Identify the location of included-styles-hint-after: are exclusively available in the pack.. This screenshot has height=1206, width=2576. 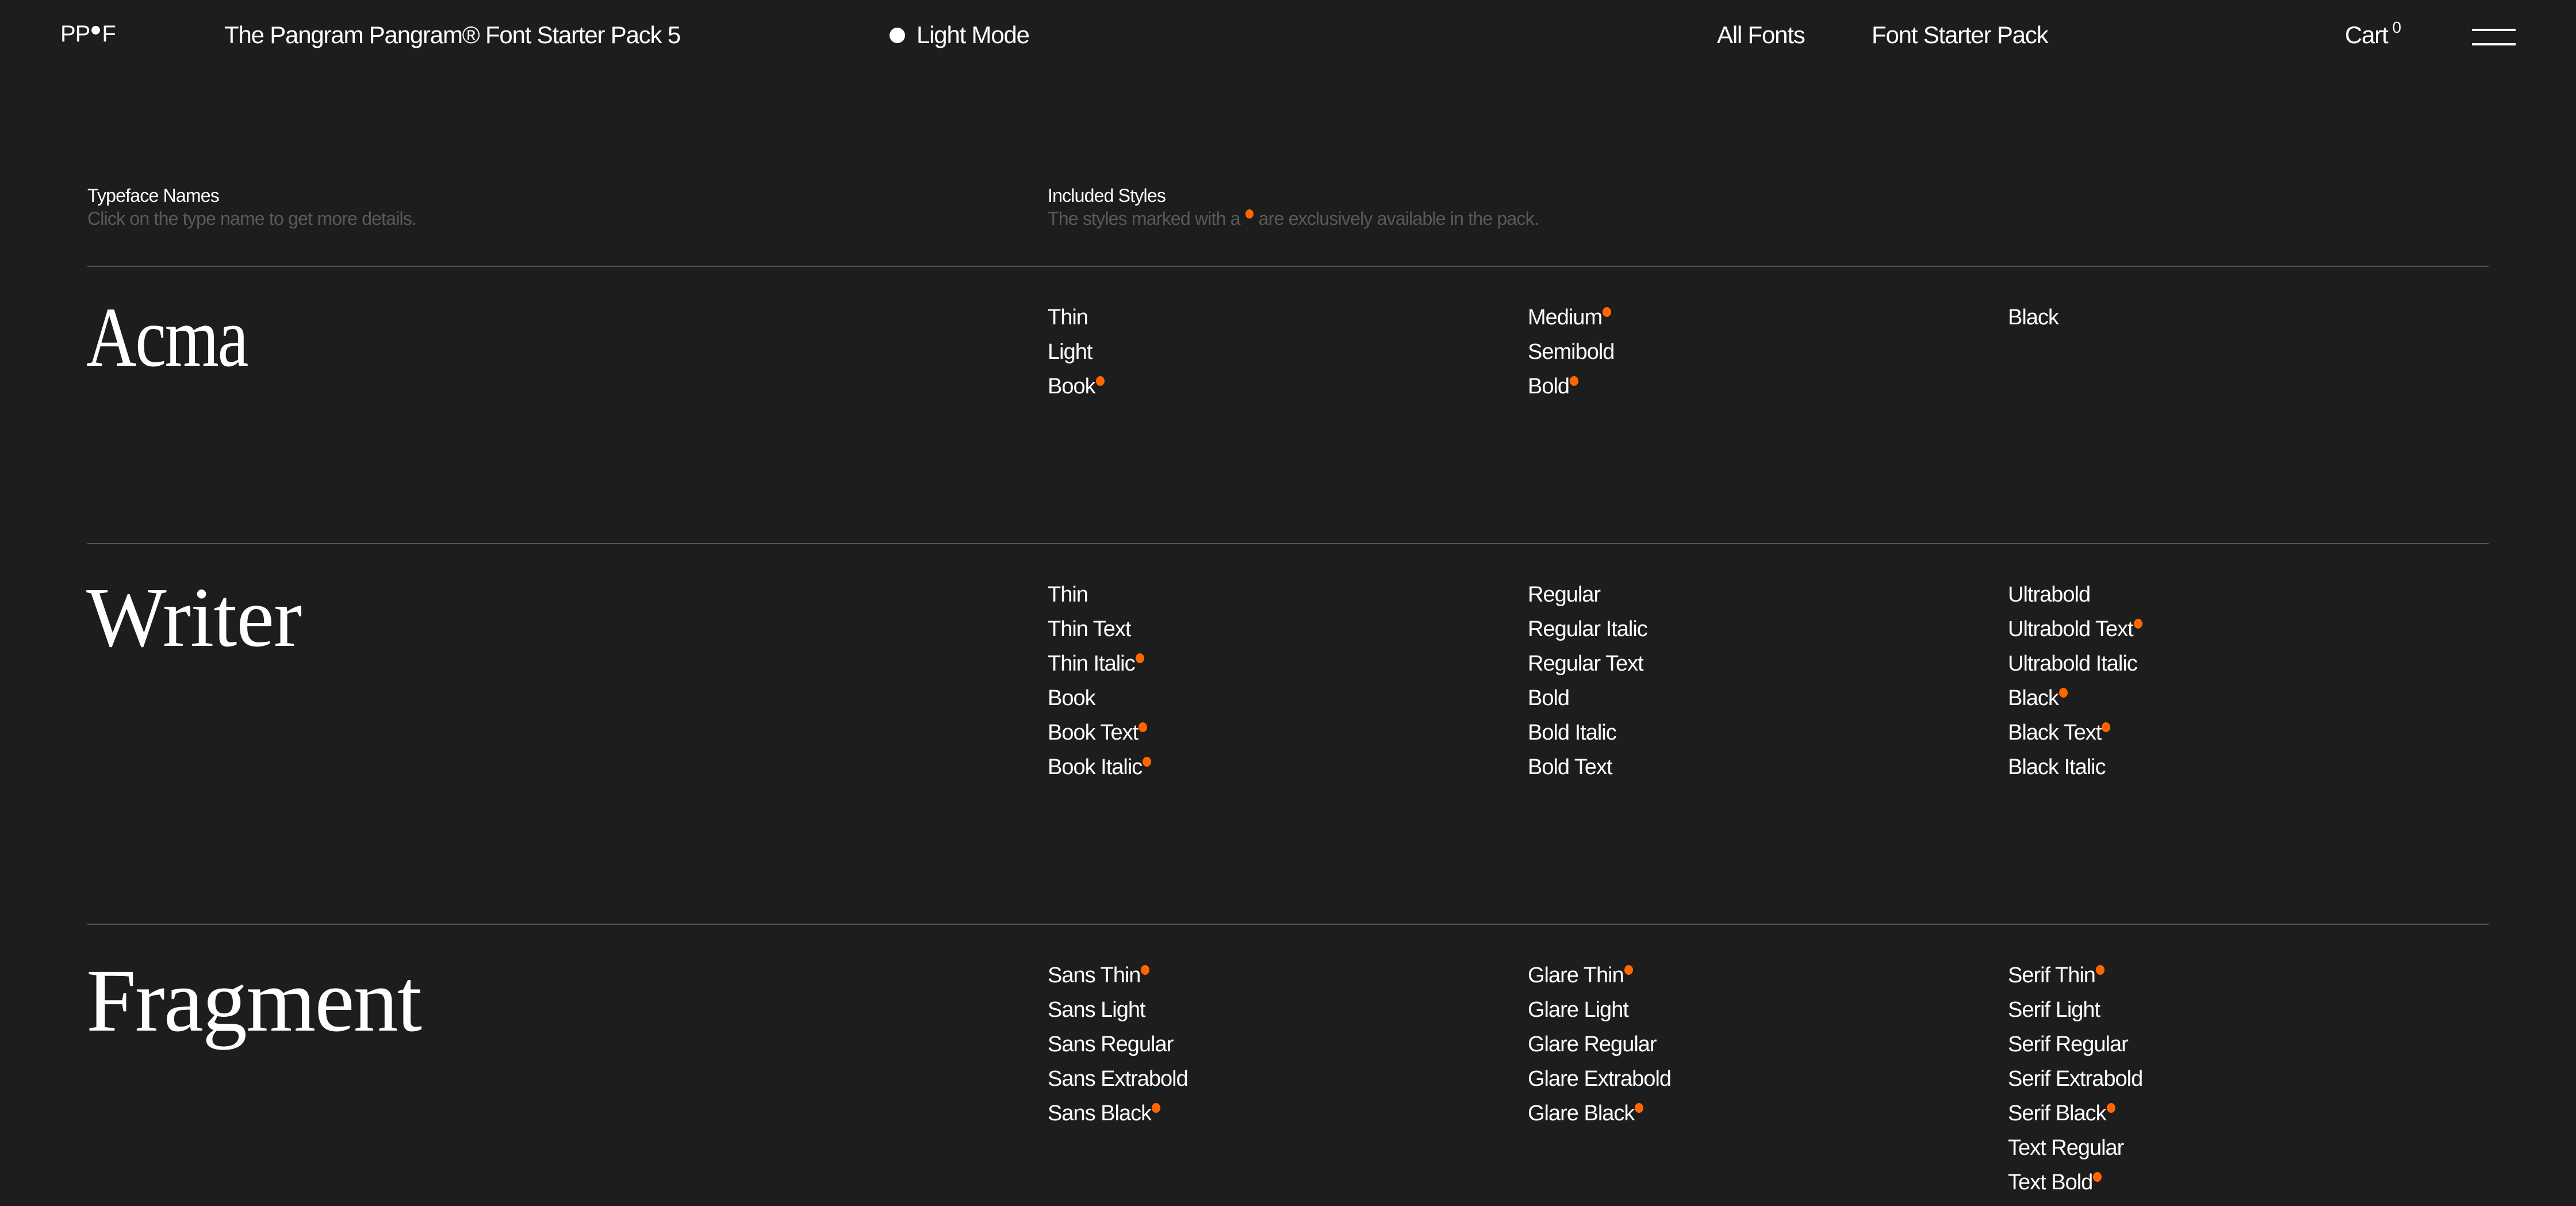
(1398, 218).